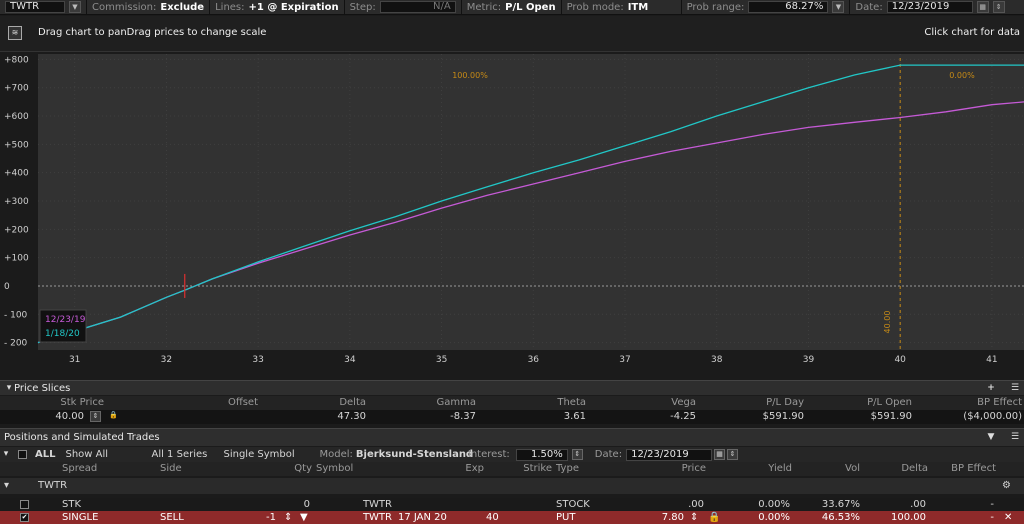  What do you see at coordinates (838, 7) in the screenshot?
I see `prob-range-dropdown-icon: ▼` at bounding box center [838, 7].